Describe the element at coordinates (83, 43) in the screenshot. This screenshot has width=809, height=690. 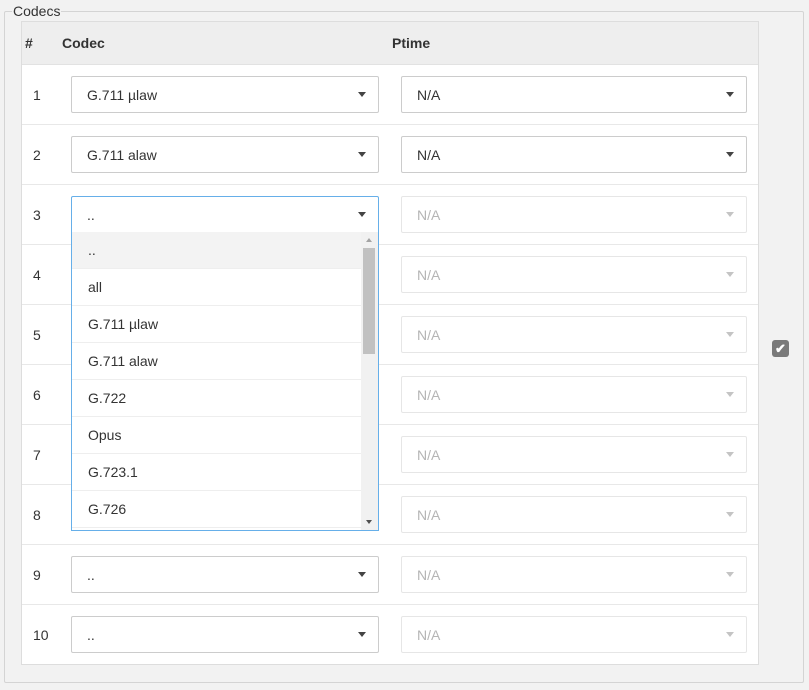
I see `header-codec: Codec` at that location.